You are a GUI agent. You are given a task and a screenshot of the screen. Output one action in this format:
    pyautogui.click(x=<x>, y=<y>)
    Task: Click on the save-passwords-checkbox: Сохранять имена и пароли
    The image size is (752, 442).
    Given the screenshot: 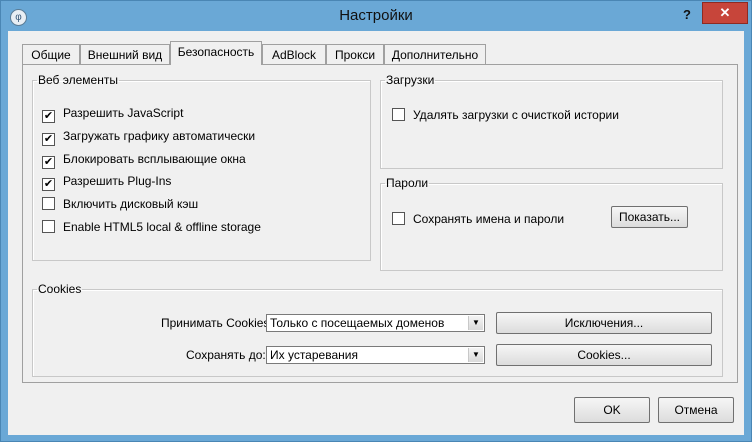 What is the action you would take?
    pyautogui.click(x=478, y=219)
    